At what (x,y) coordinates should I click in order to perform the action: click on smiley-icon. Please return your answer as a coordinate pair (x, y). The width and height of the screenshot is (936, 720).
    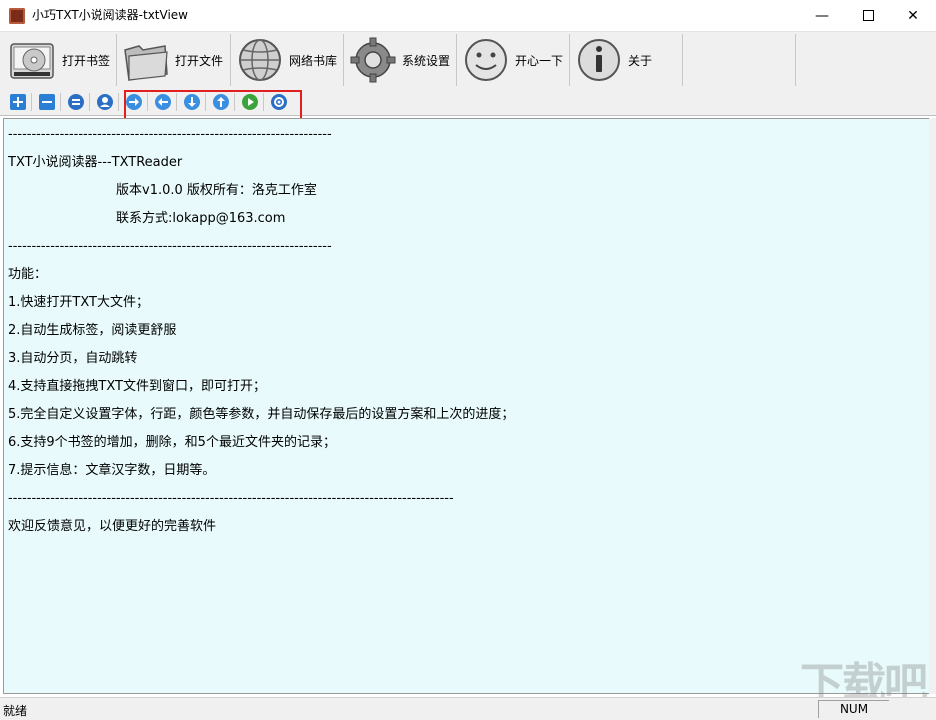
    Looking at the image, I should click on (486, 60).